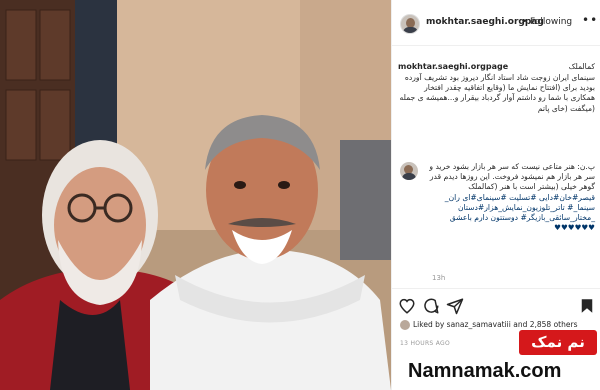 The height and width of the screenshot is (390, 600). Describe the element at coordinates (581, 66) in the screenshot. I see `caption-first-line: کمالملک` at that location.